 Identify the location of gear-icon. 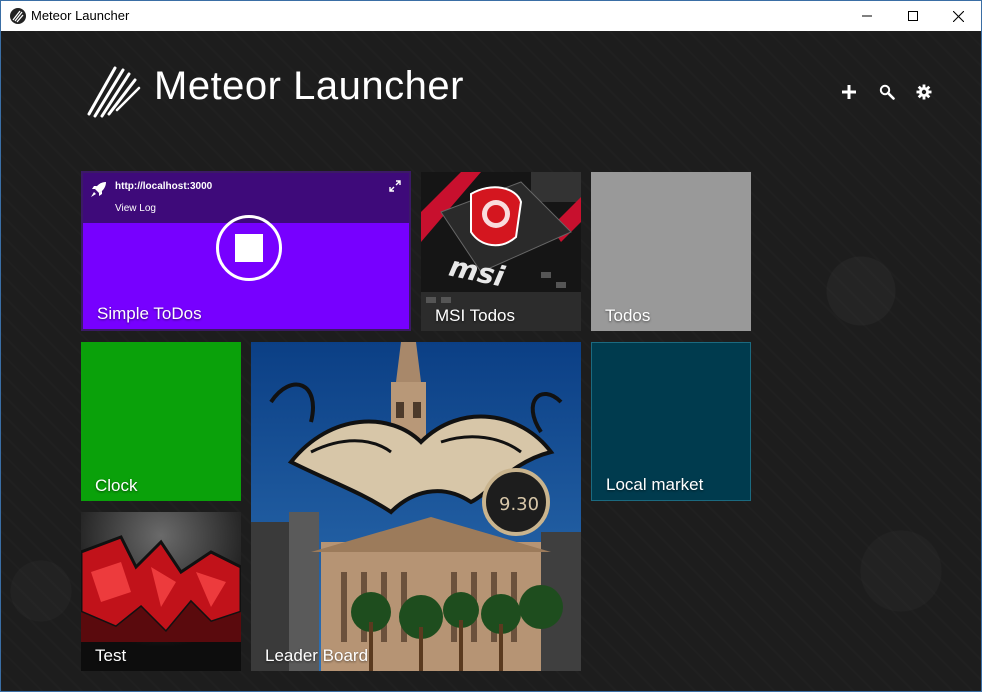
(924, 92).